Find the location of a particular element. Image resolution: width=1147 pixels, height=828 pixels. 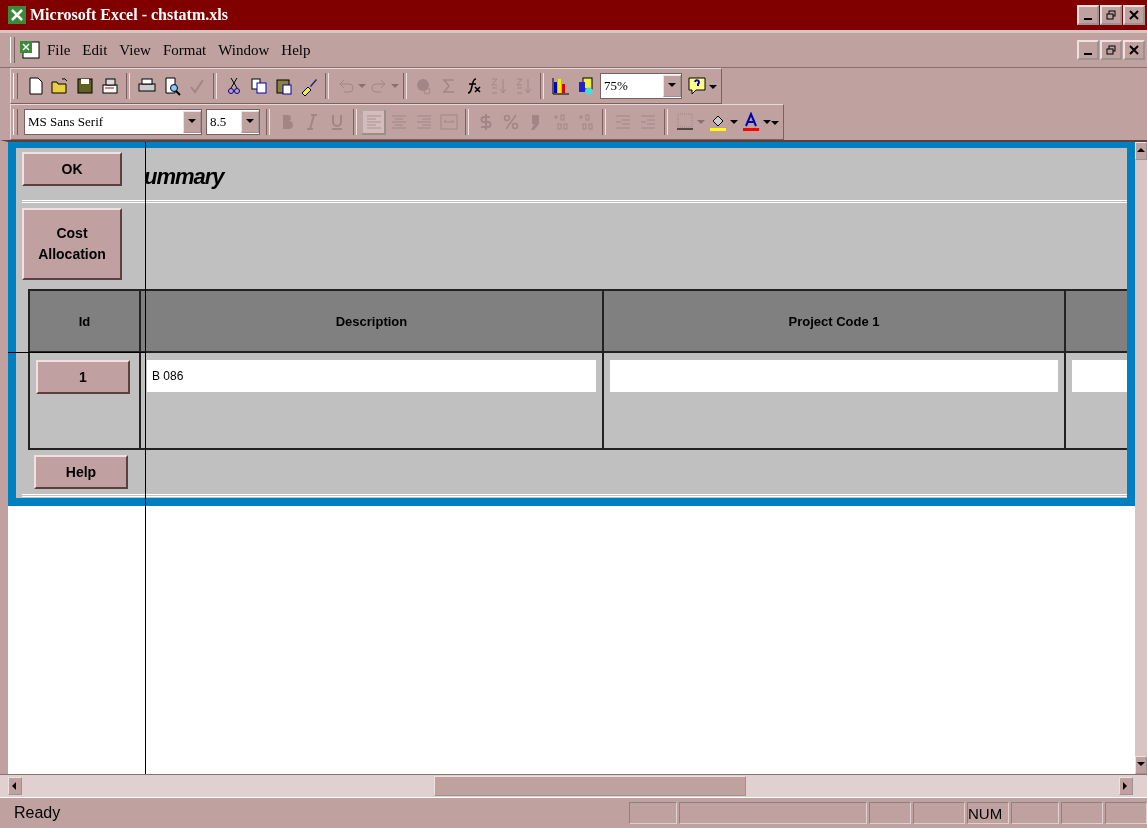

font-size-dropdown: 8.5 is located at coordinates (233, 122).